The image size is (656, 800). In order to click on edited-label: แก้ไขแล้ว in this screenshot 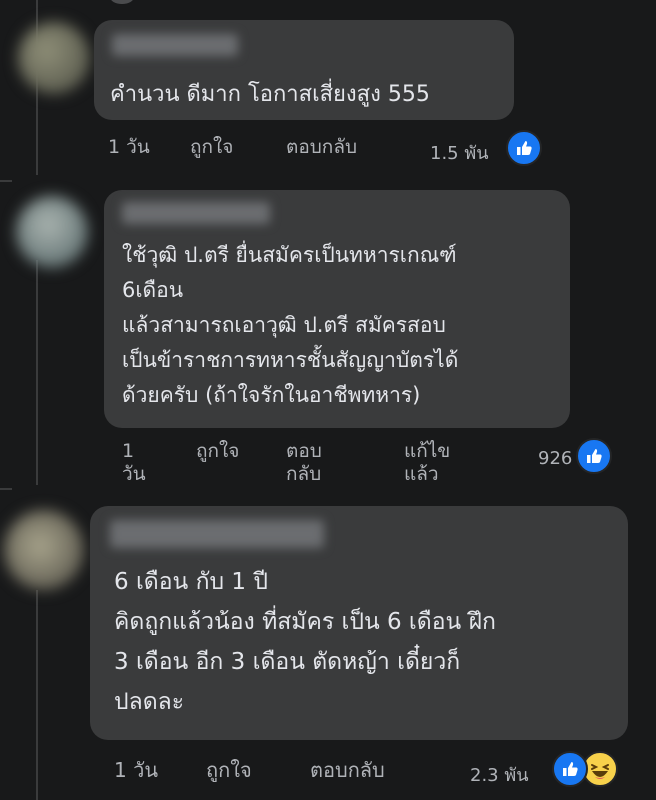, I will do `click(427, 462)`.